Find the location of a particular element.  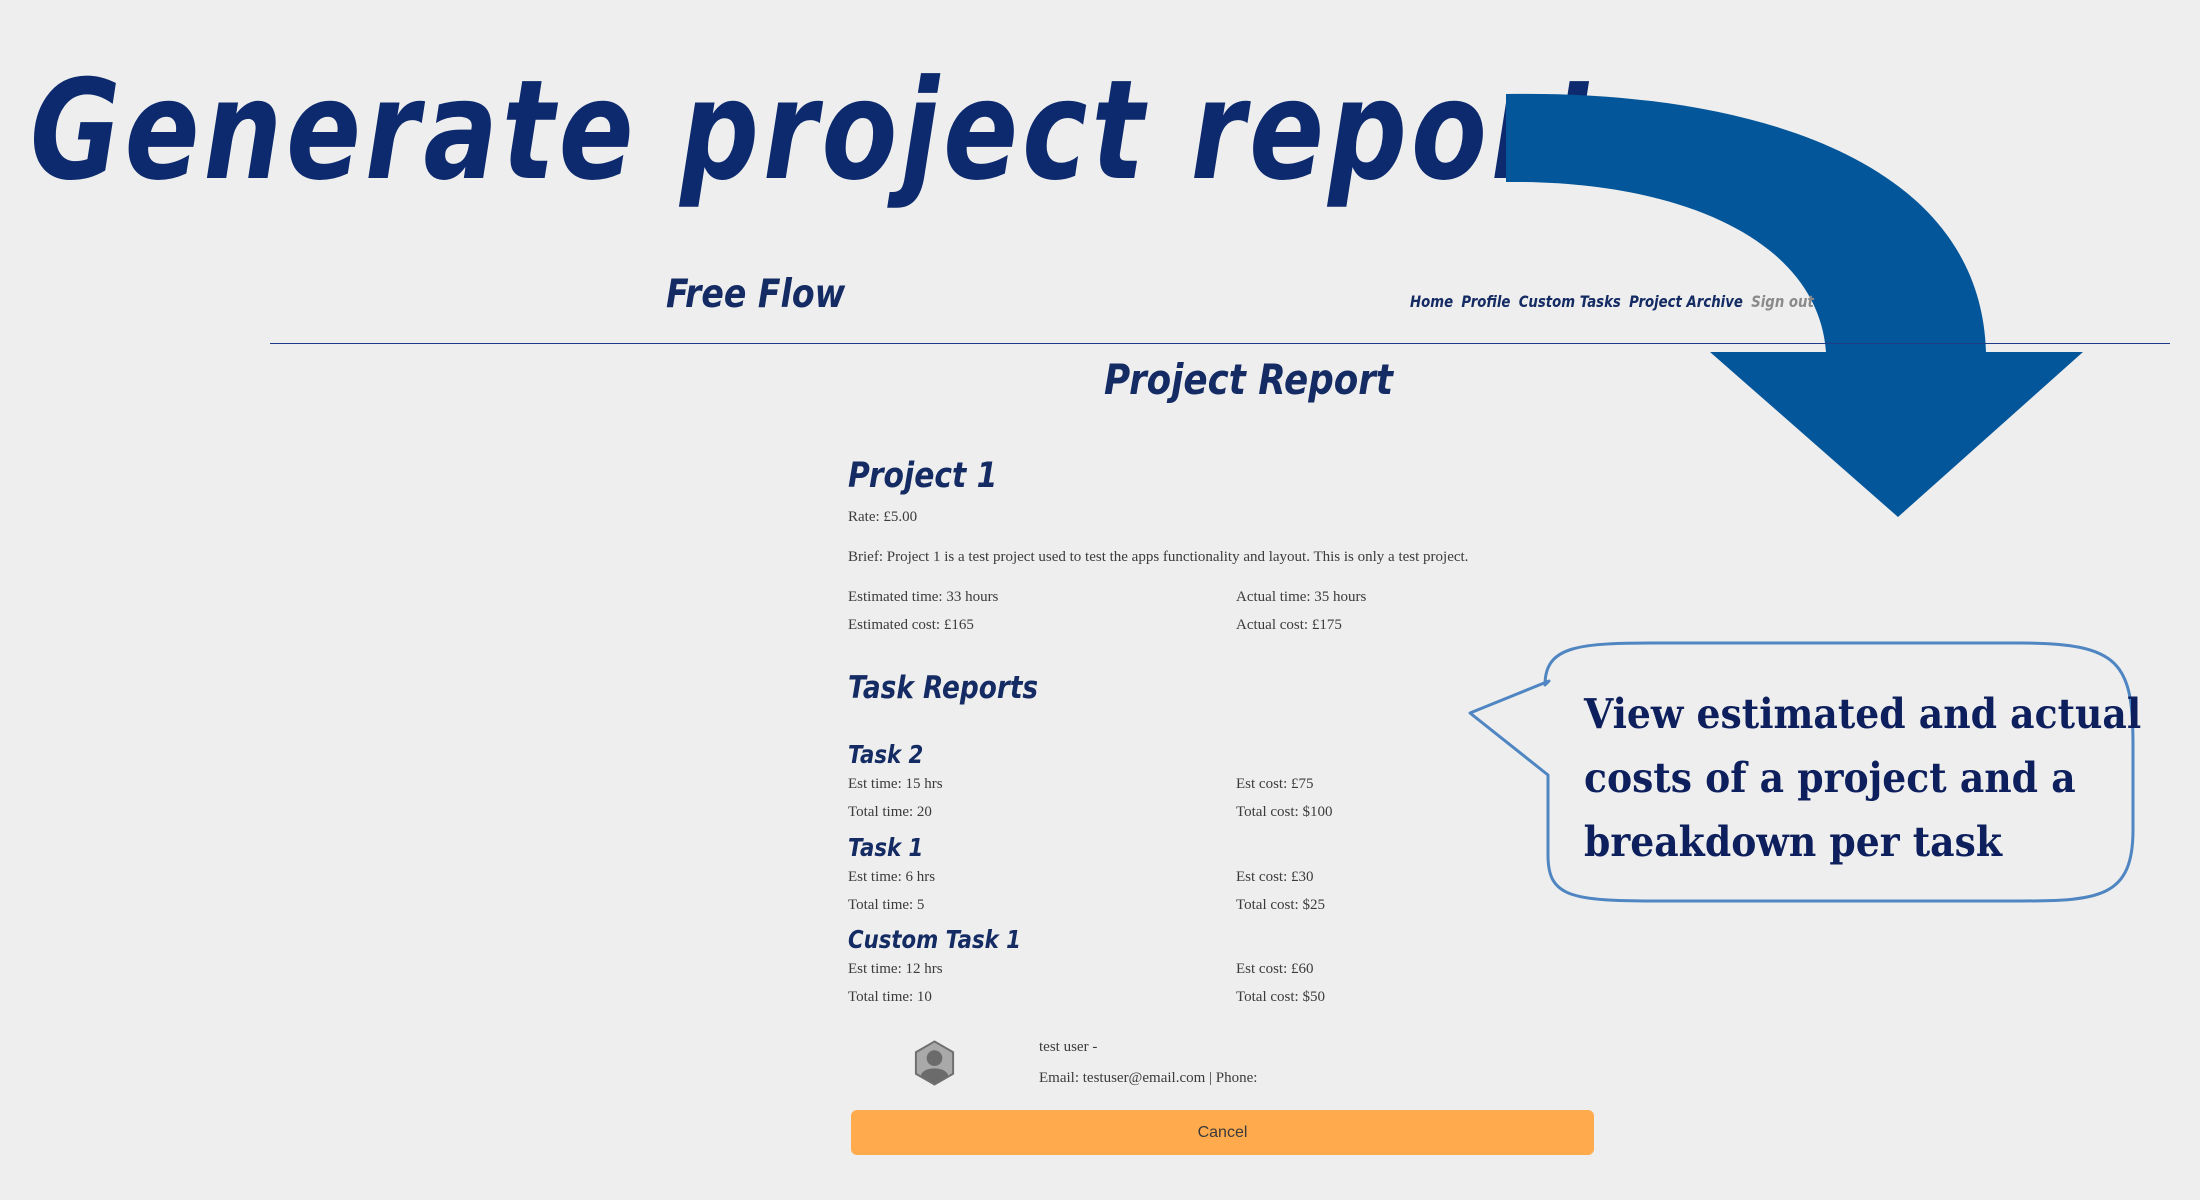

task-total-time: Total time: 20 is located at coordinates (890, 812).